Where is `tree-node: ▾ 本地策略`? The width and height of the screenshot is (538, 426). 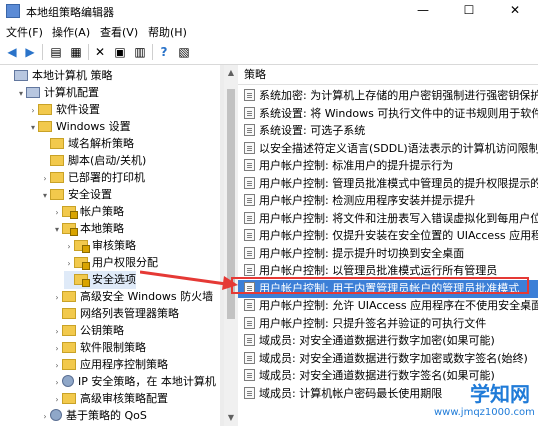
tree-node: ▾ 本地策略 is located at coordinates (88, 229).